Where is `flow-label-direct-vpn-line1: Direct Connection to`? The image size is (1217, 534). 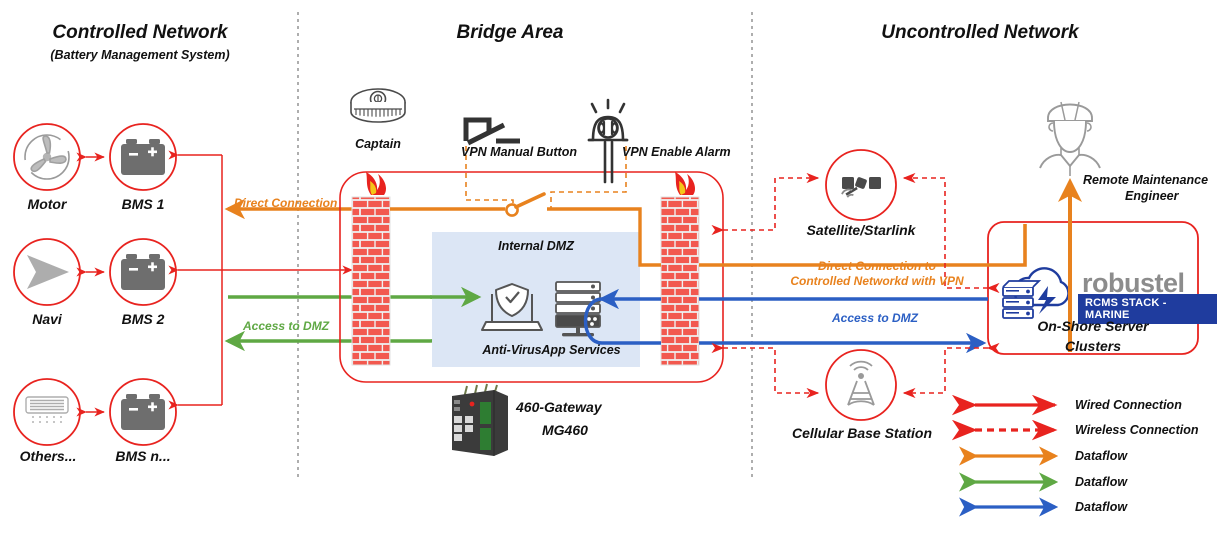
flow-label-direct-vpn-line1: Direct Connection to is located at coordinates (876, 266).